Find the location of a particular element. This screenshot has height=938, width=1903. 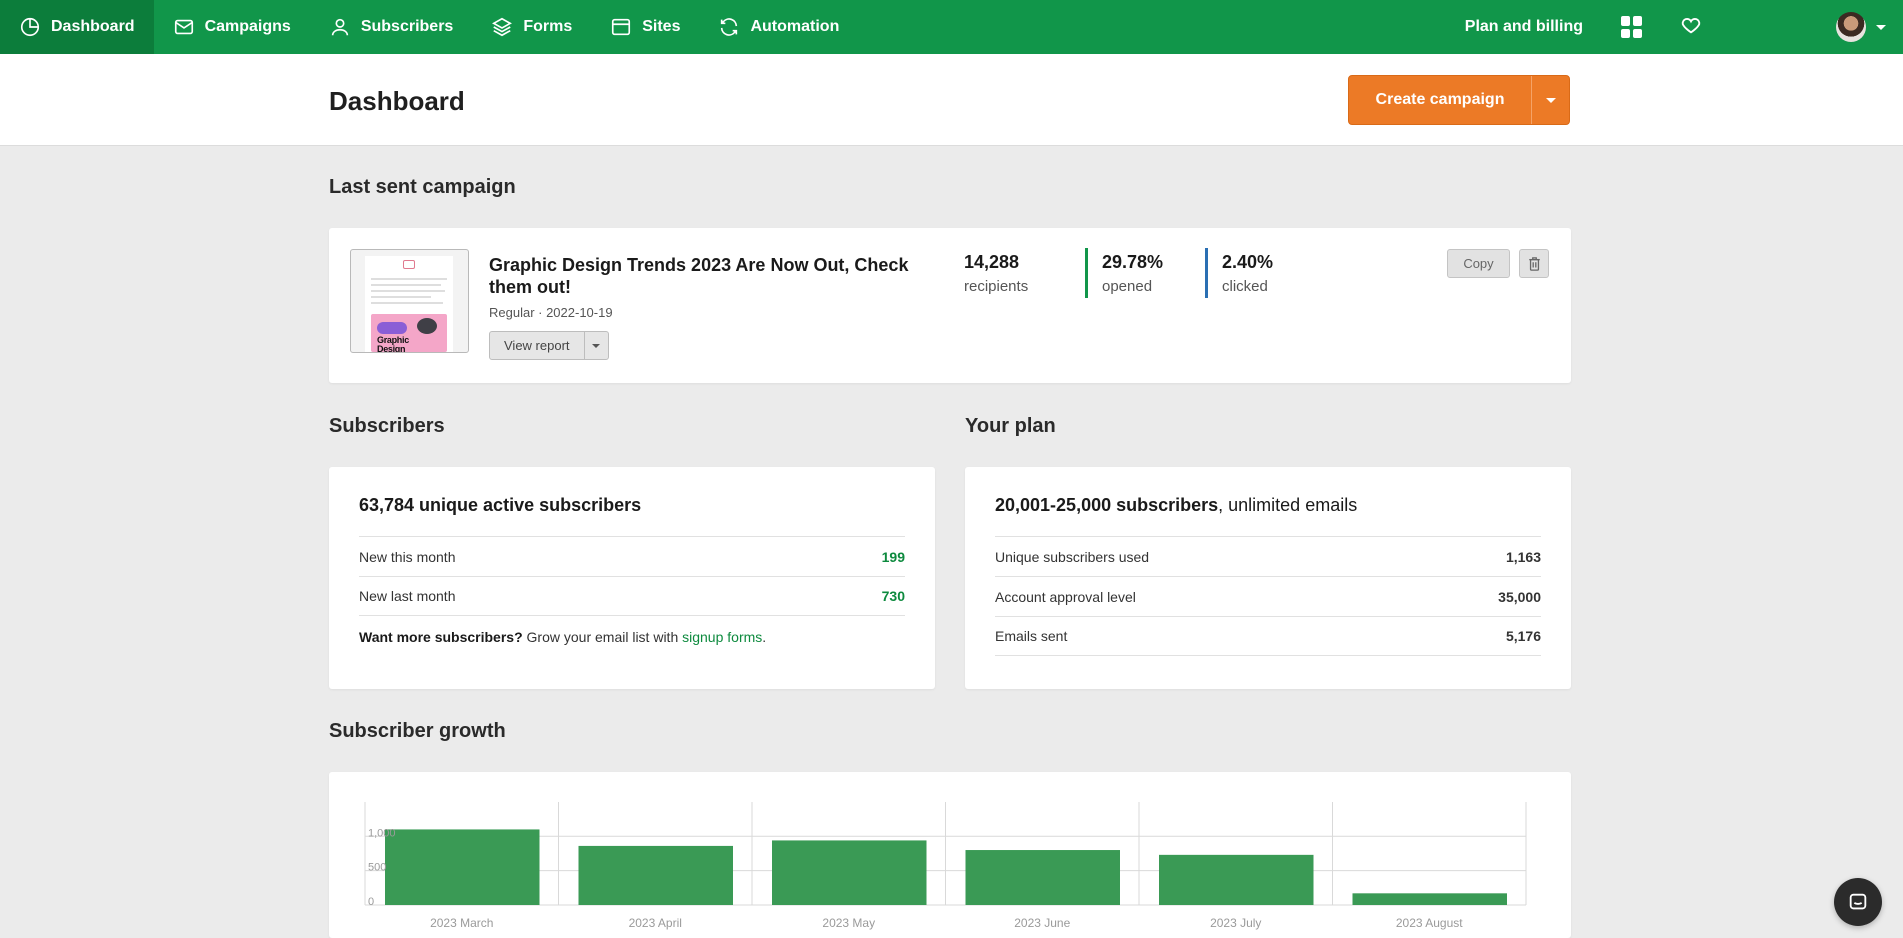

plan-heading: Your plan is located at coordinates (1010, 426).